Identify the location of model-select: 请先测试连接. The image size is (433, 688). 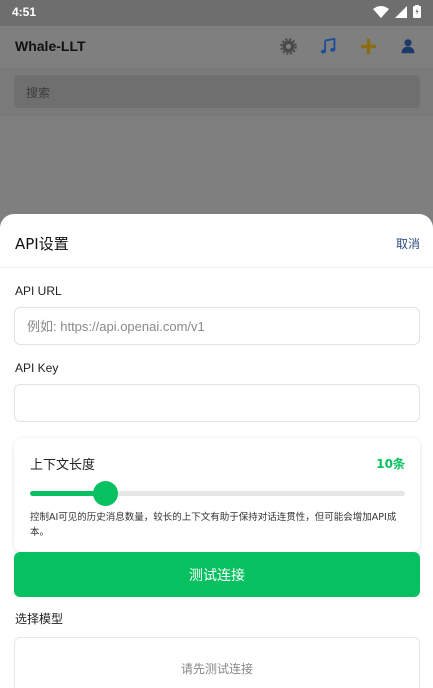
(217, 662).